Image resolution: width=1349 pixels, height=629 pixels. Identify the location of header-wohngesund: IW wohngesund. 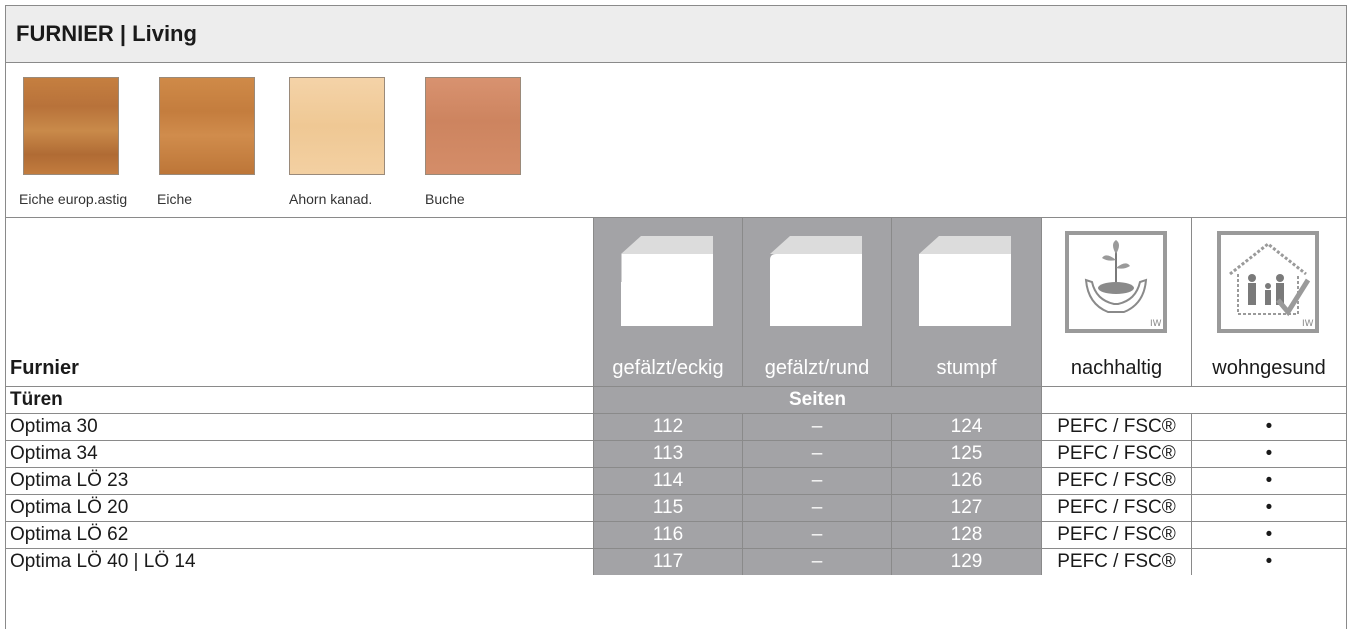
(1268, 302).